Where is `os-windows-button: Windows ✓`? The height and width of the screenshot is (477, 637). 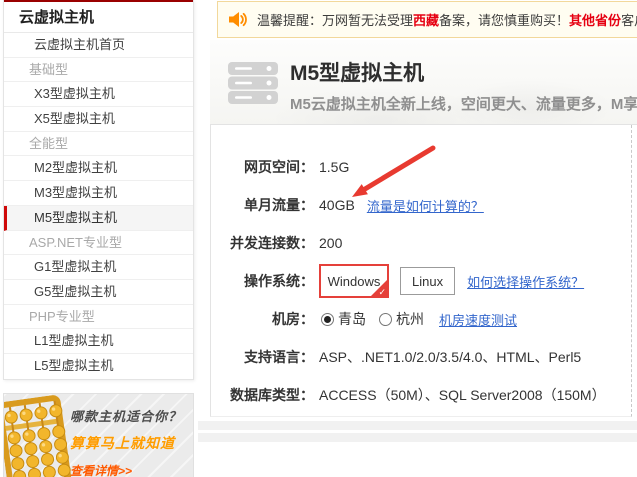 os-windows-button: Windows ✓ is located at coordinates (354, 281).